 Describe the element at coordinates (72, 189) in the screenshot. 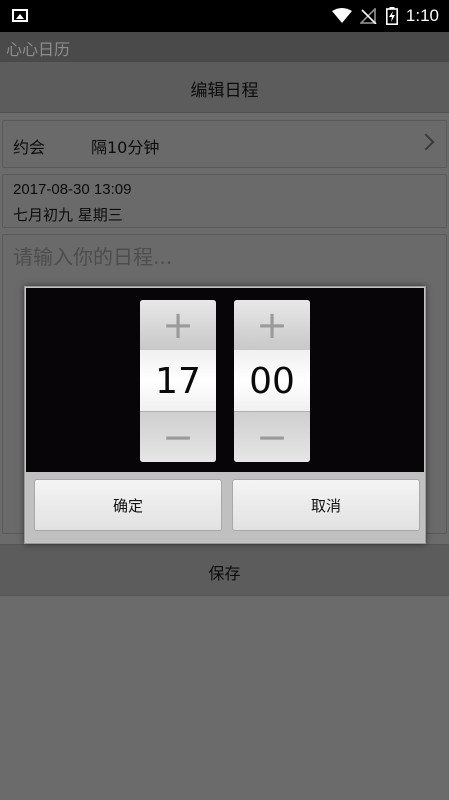

I see `datetime-text: 2017-08-30 13:09` at that location.